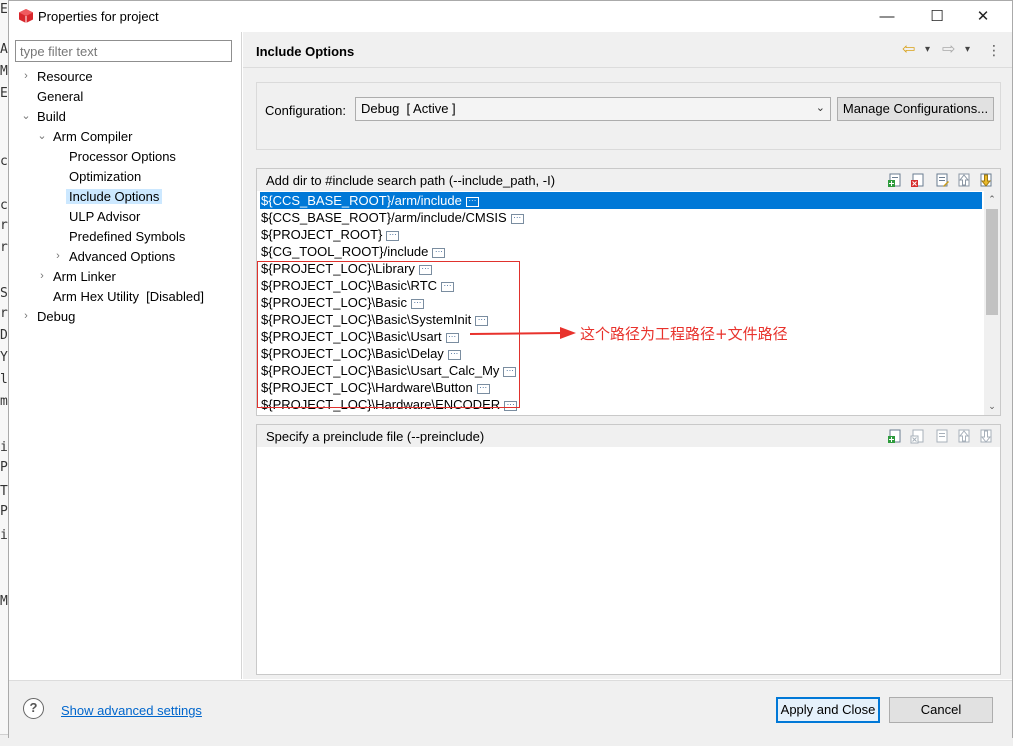 This screenshot has height=746, width=1013. I want to click on include-path-row: ${CCS_BASE_ROOT}/arm/include ···, so click(621, 200).